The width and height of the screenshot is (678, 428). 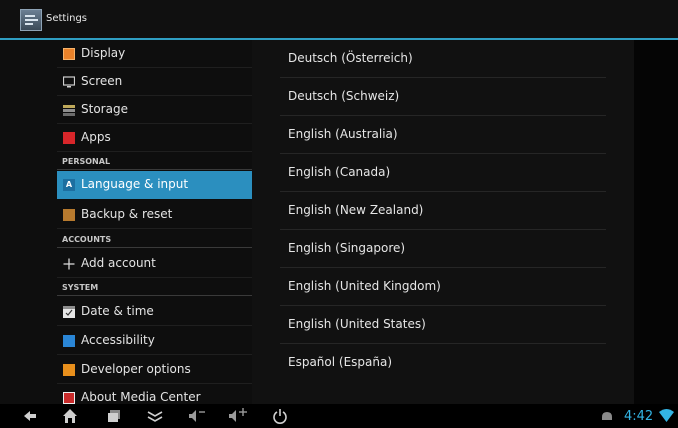 What do you see at coordinates (69, 341) in the screenshot?
I see `accessibility-icon` at bounding box center [69, 341].